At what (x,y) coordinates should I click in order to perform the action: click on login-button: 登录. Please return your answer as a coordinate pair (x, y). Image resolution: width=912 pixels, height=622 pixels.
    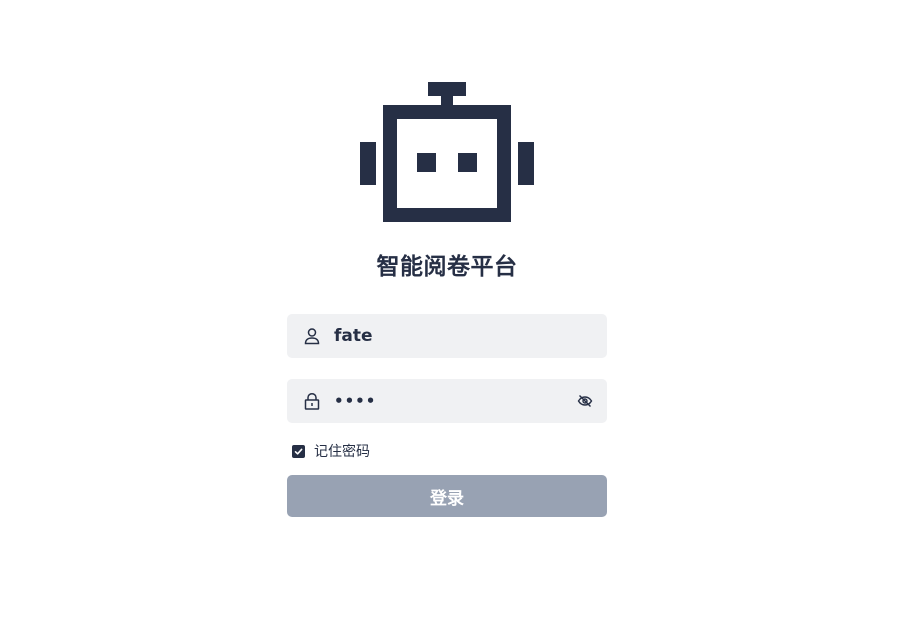
    Looking at the image, I should click on (447, 496).